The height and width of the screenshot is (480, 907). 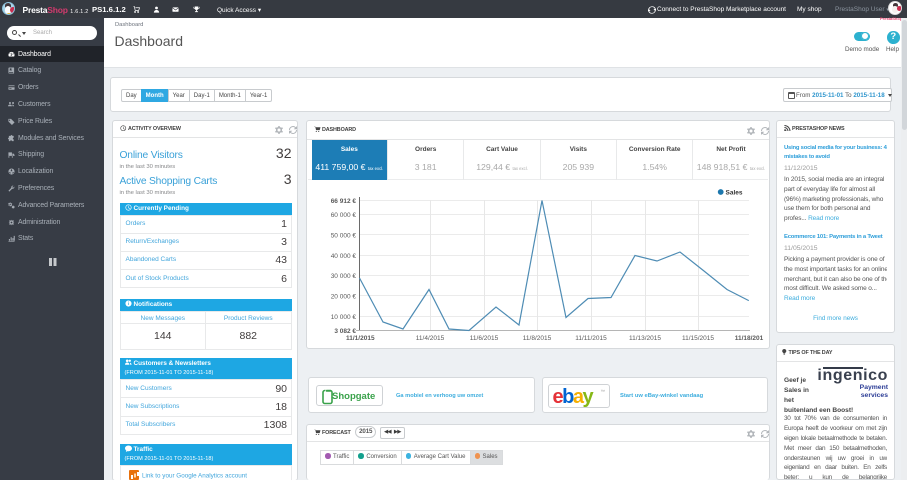 I want to click on svg-text: 11/4/2015, so click(x=430, y=338).